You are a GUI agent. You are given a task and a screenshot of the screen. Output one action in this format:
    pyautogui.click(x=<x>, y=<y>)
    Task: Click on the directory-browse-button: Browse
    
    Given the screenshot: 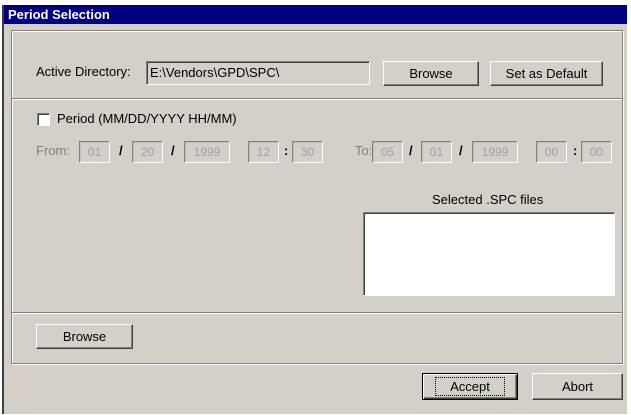 What is the action you would take?
    pyautogui.click(x=431, y=73)
    